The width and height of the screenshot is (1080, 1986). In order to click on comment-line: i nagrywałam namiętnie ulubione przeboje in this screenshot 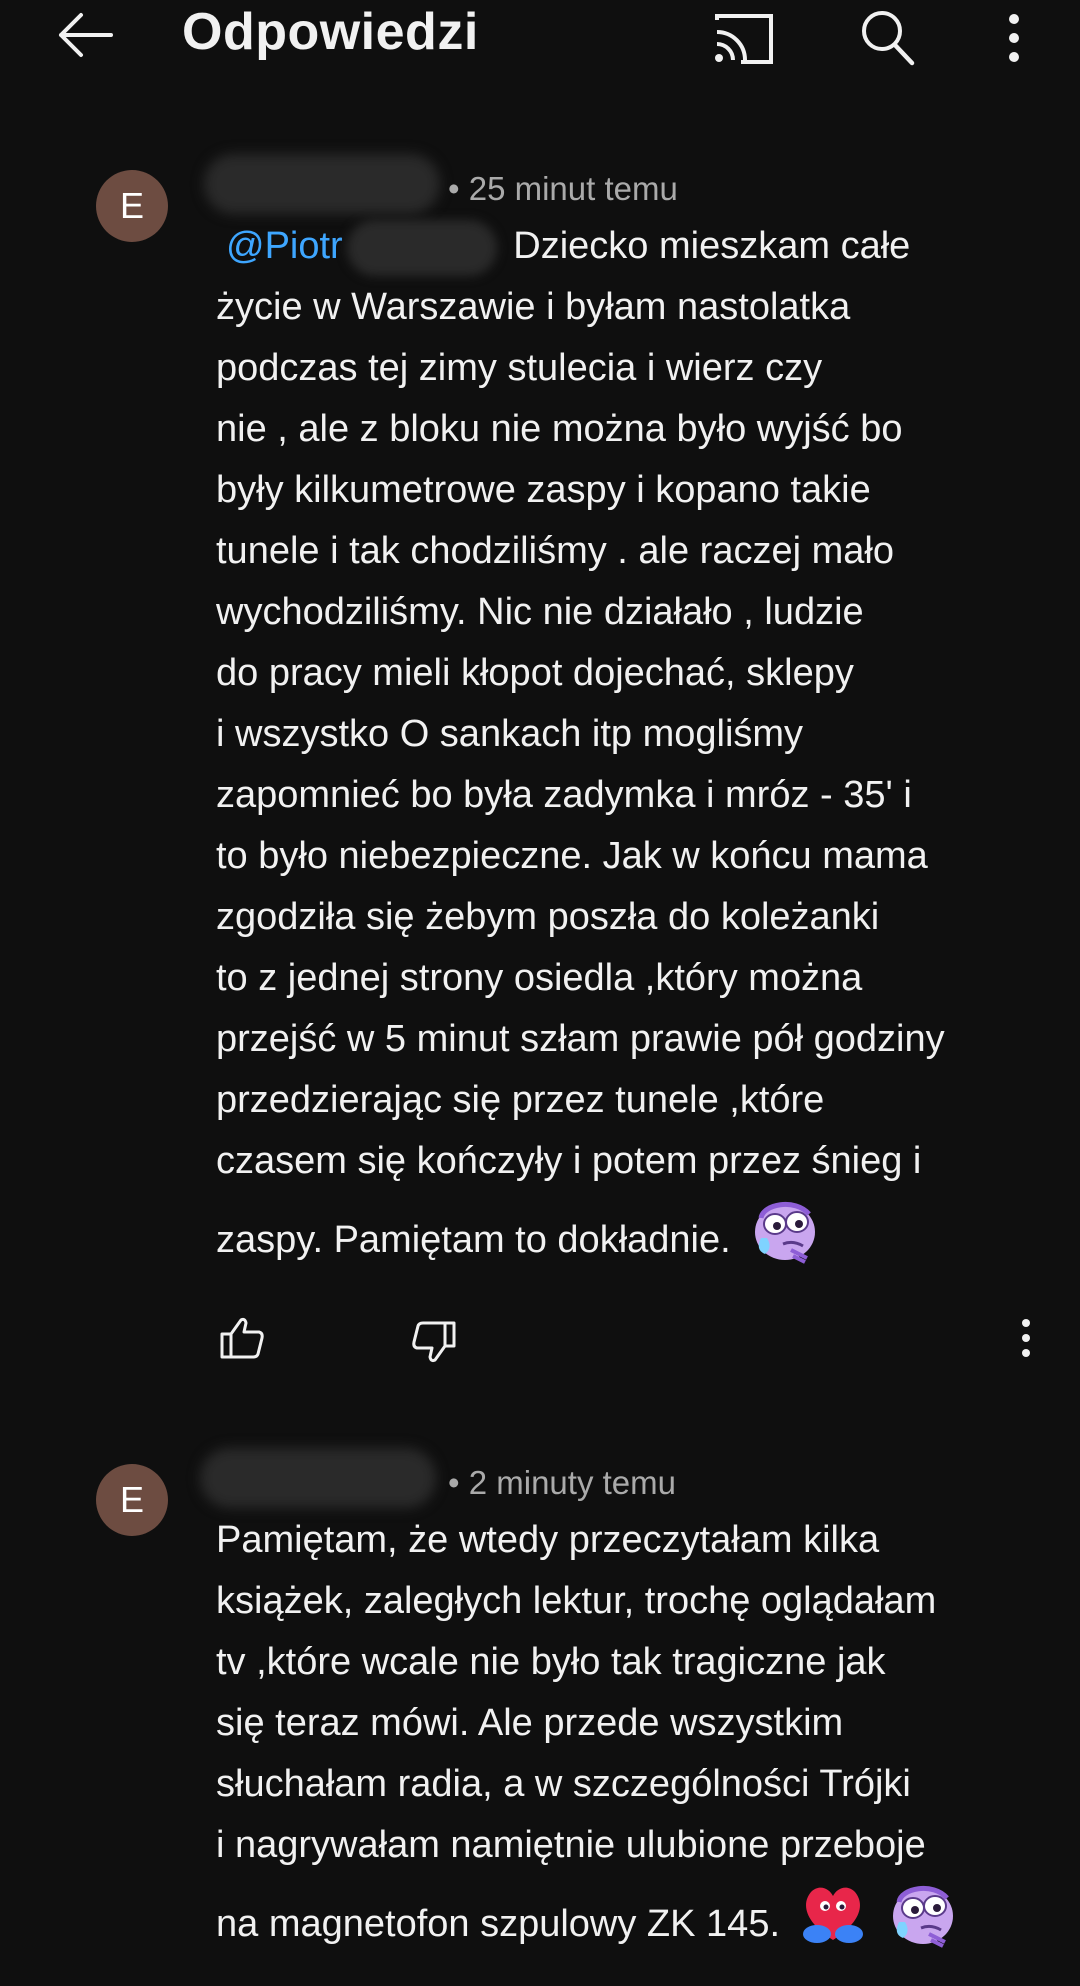, I will do `click(571, 1845)`.